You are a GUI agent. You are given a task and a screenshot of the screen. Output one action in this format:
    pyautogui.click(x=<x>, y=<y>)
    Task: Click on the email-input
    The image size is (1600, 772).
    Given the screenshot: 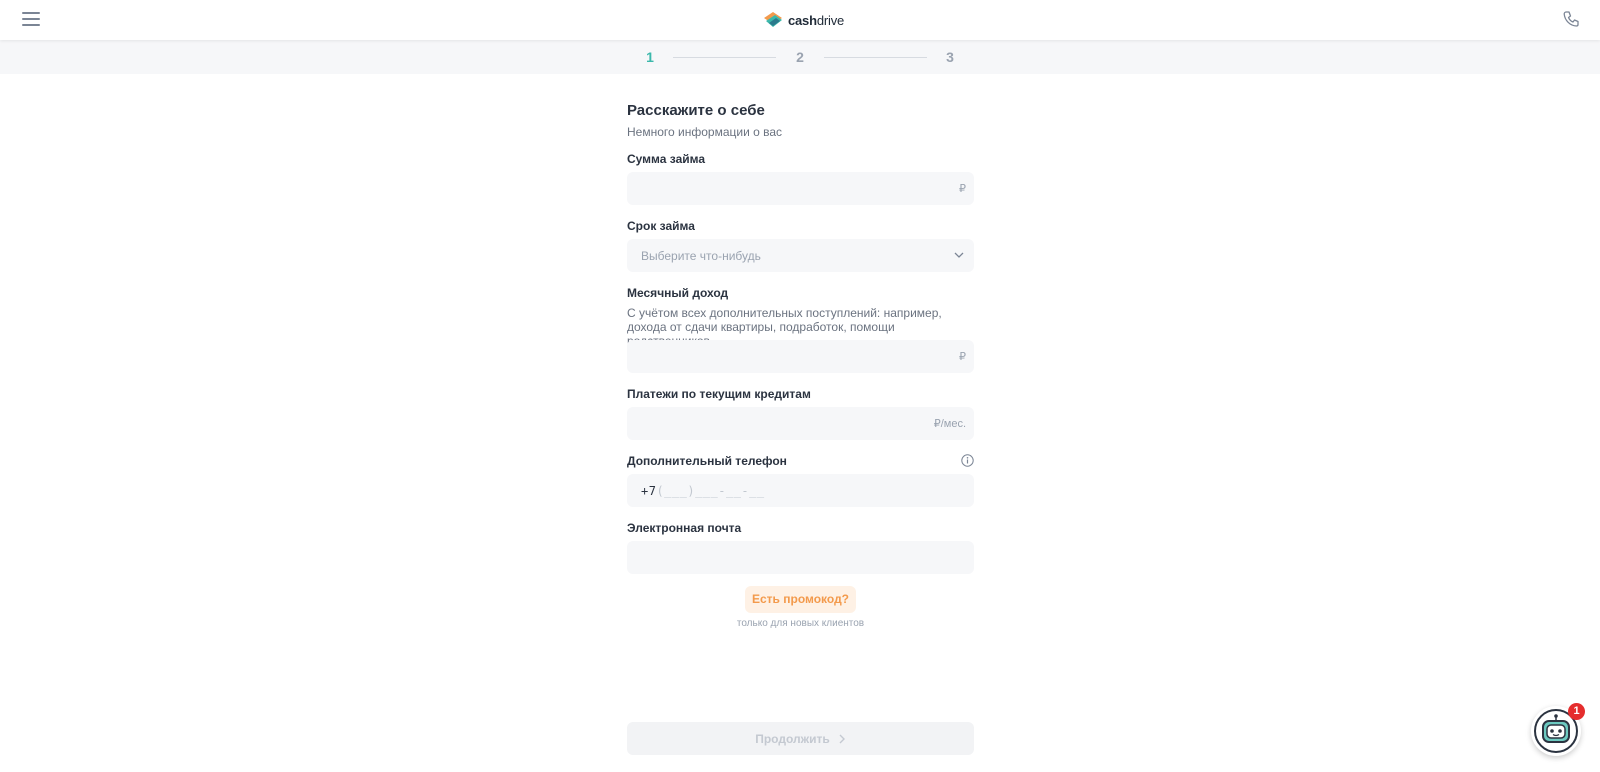 What is the action you would take?
    pyautogui.click(x=800, y=557)
    